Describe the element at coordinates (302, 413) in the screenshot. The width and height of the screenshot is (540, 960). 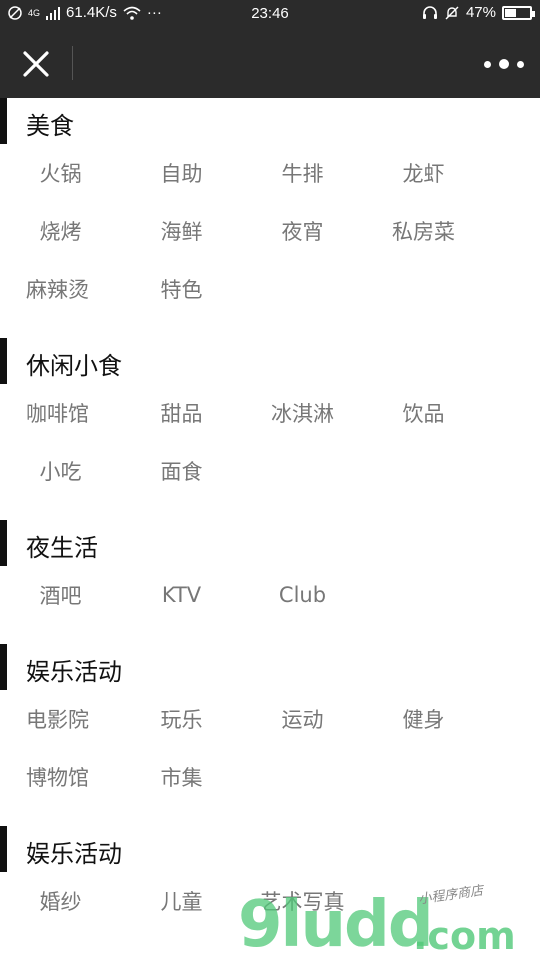
I see `category-item: 冰淇淋` at that location.